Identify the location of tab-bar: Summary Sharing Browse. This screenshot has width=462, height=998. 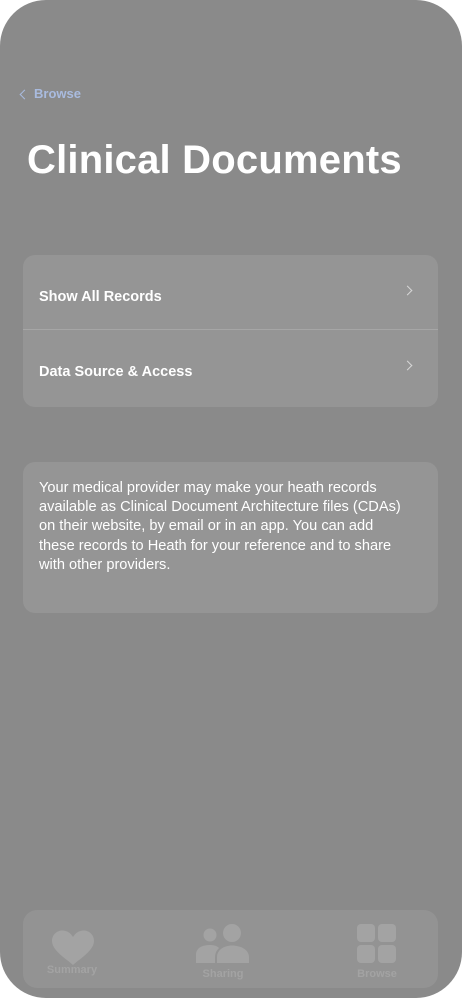
(230, 949).